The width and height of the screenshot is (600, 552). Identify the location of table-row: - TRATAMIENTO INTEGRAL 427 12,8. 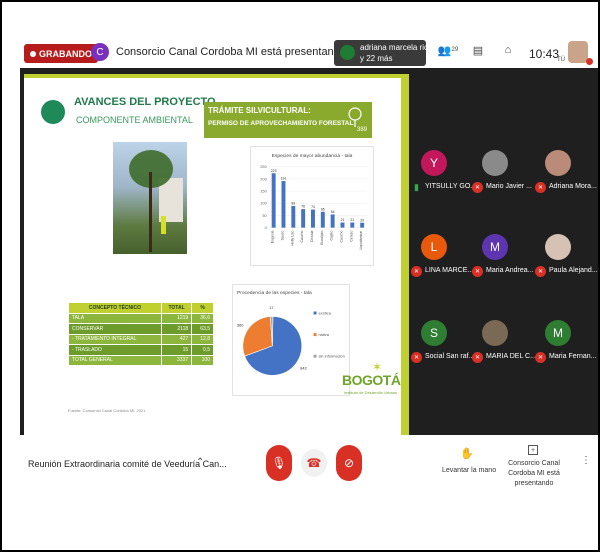
(141, 339).